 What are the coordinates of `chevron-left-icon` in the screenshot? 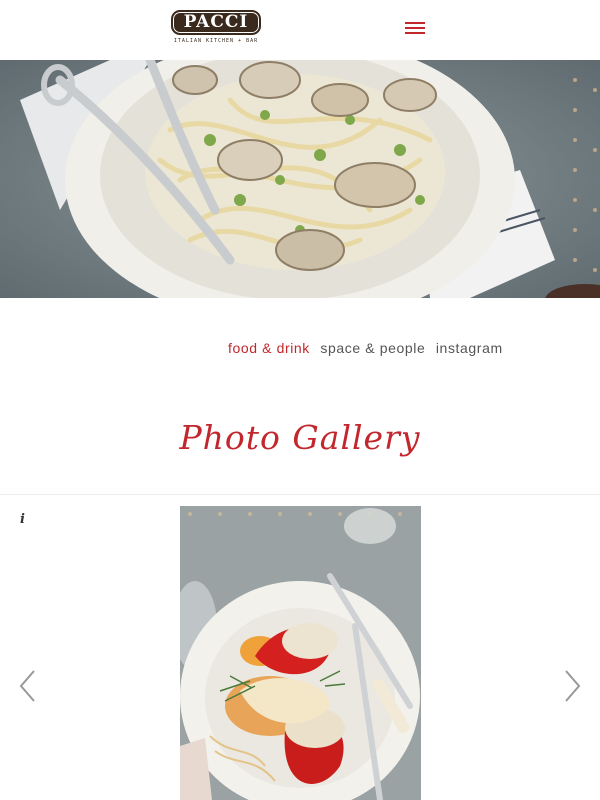 It's located at (28, 686).